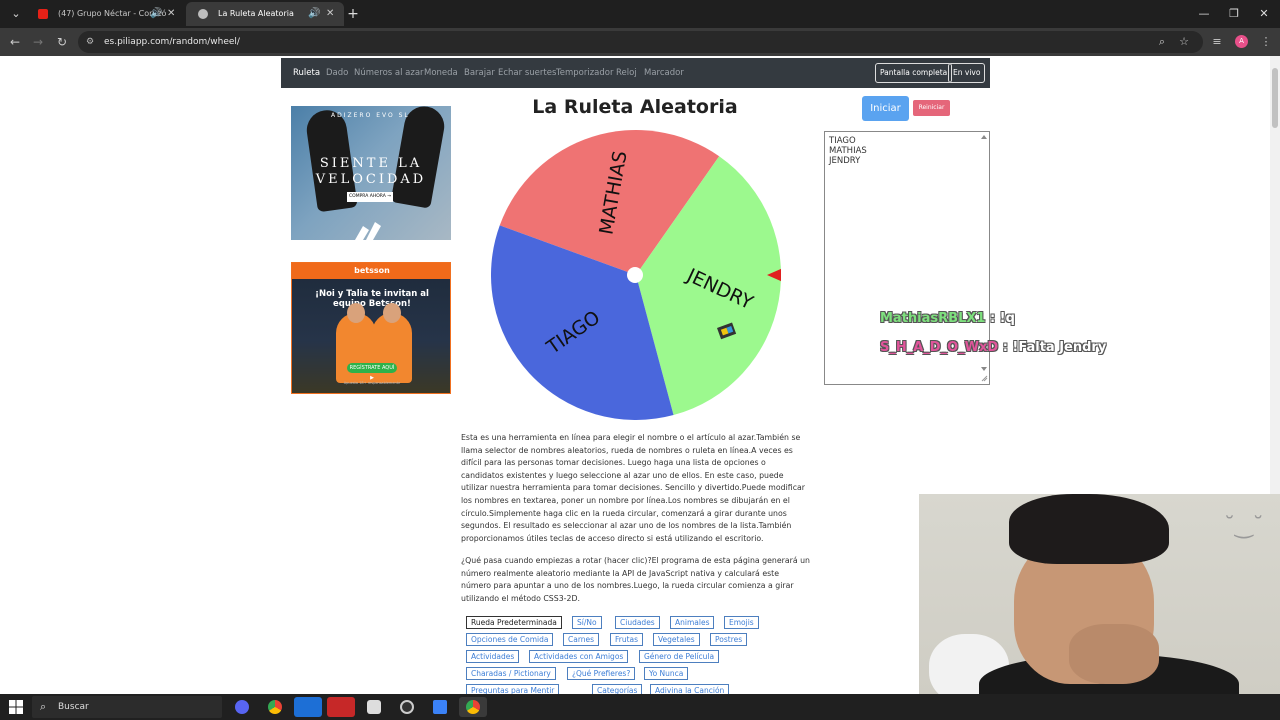  I want to click on omnibox: ⚙ es.piliapp.com/random/wheel/, so click(640, 42).